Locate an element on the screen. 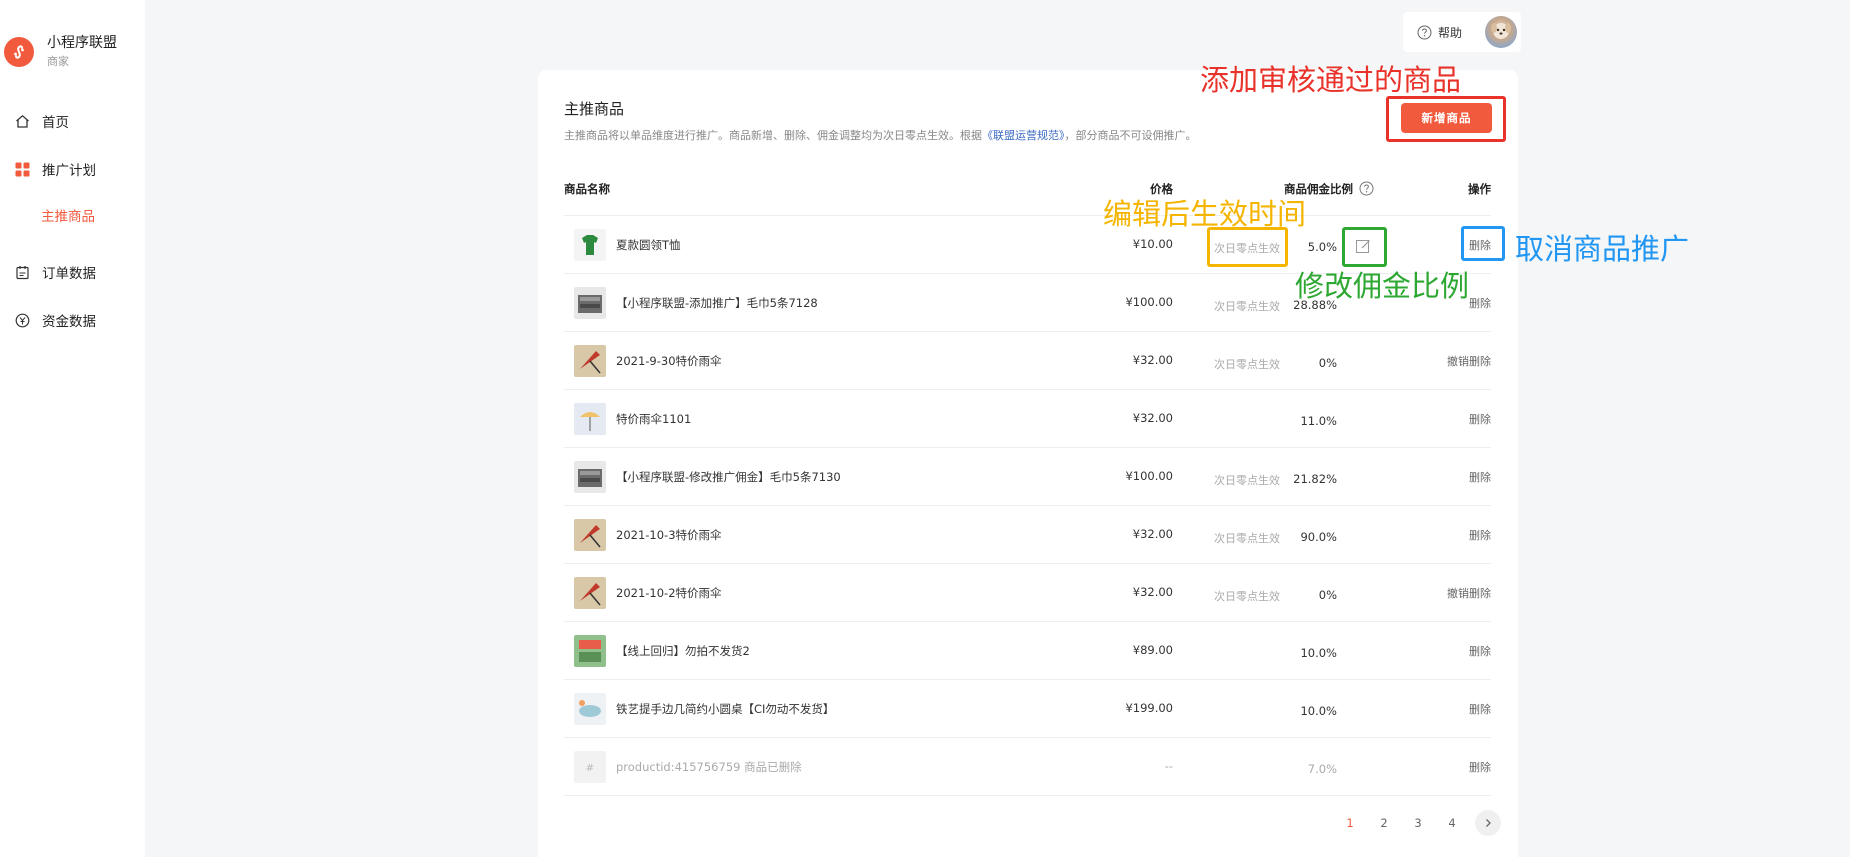  table-row: 2021-10-3特价雨伞 ¥32.00 次日零点生效 90.0% 删除 is located at coordinates (1027, 535).